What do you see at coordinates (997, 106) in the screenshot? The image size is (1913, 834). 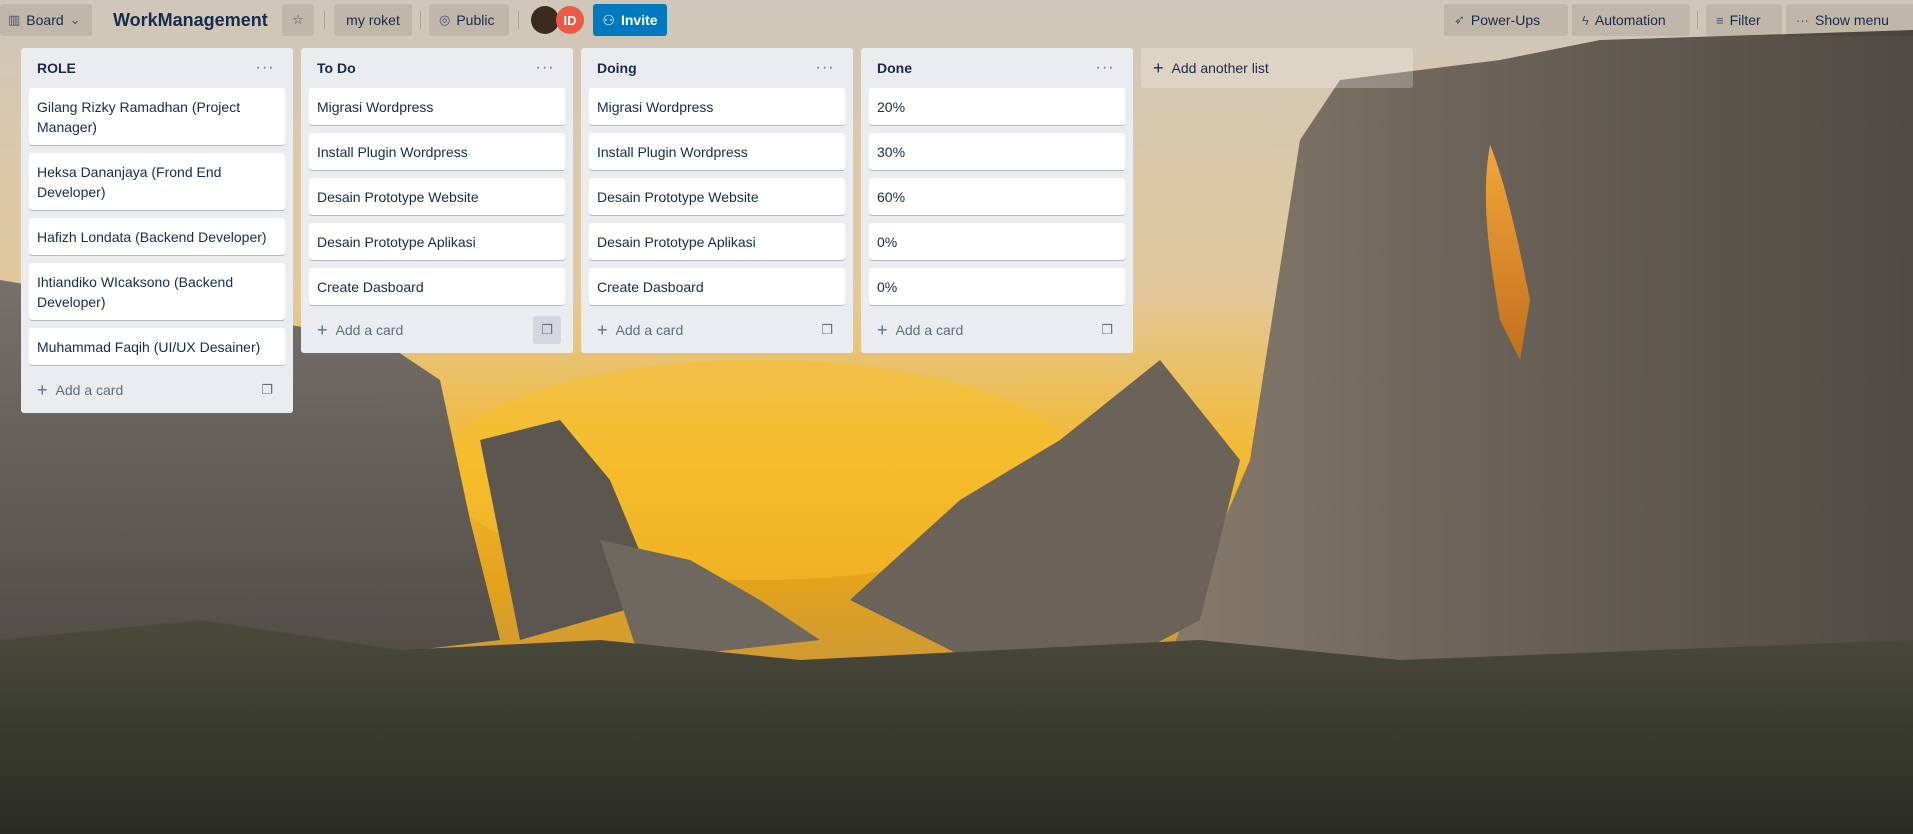 I see `card: 20%` at bounding box center [997, 106].